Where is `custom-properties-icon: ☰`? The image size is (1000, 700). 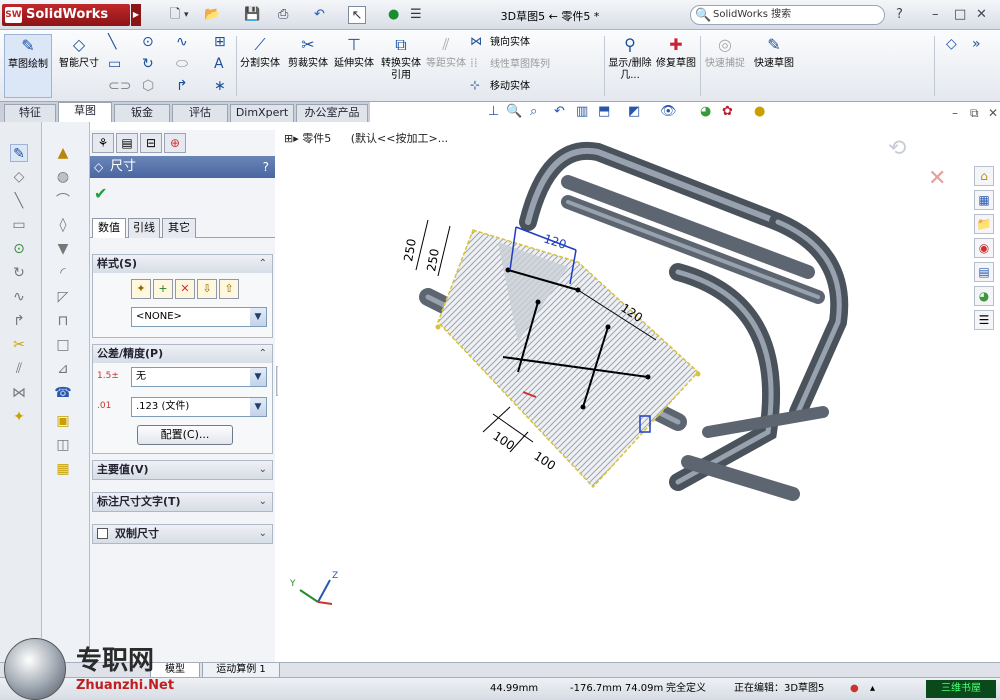
custom-properties-icon: ☰ is located at coordinates (984, 320).